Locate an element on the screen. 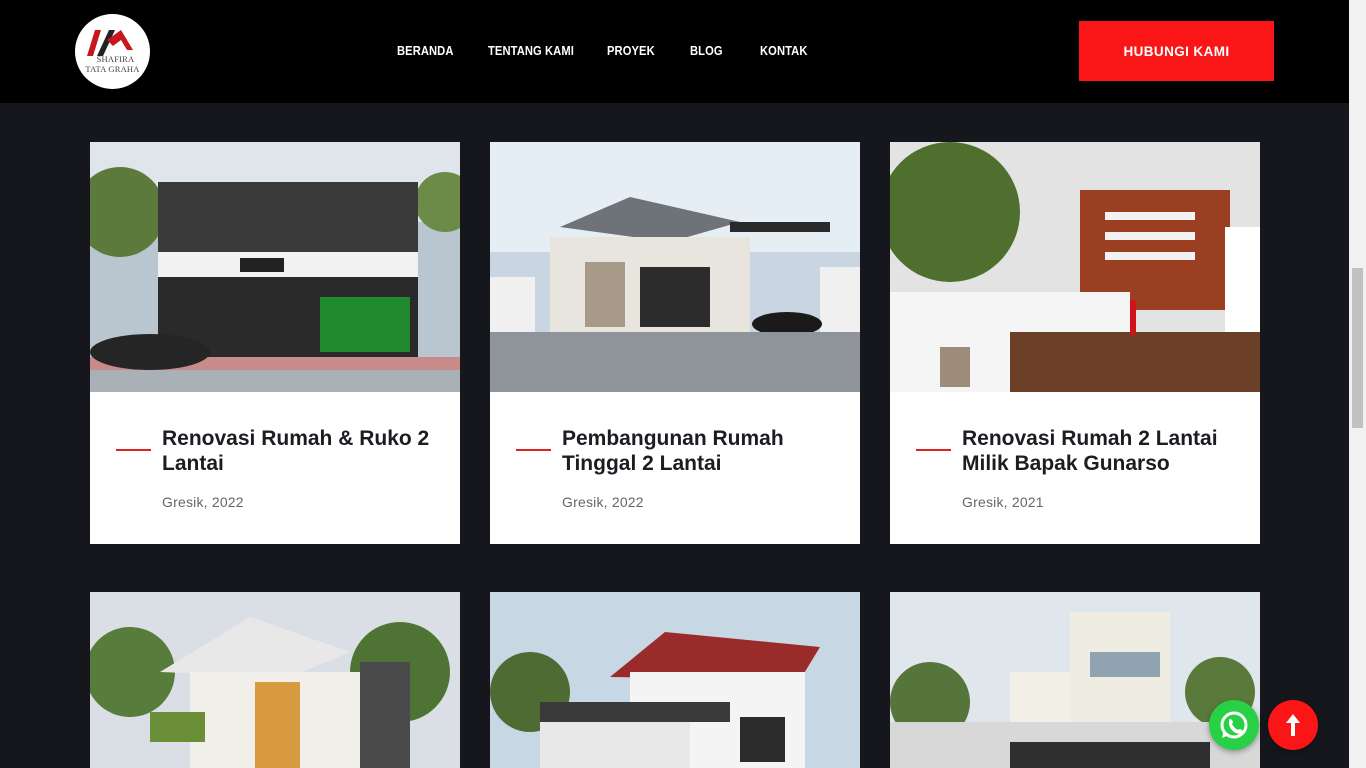 This screenshot has width=1366, height=768. page-scrollbar is located at coordinates (1357, 384).